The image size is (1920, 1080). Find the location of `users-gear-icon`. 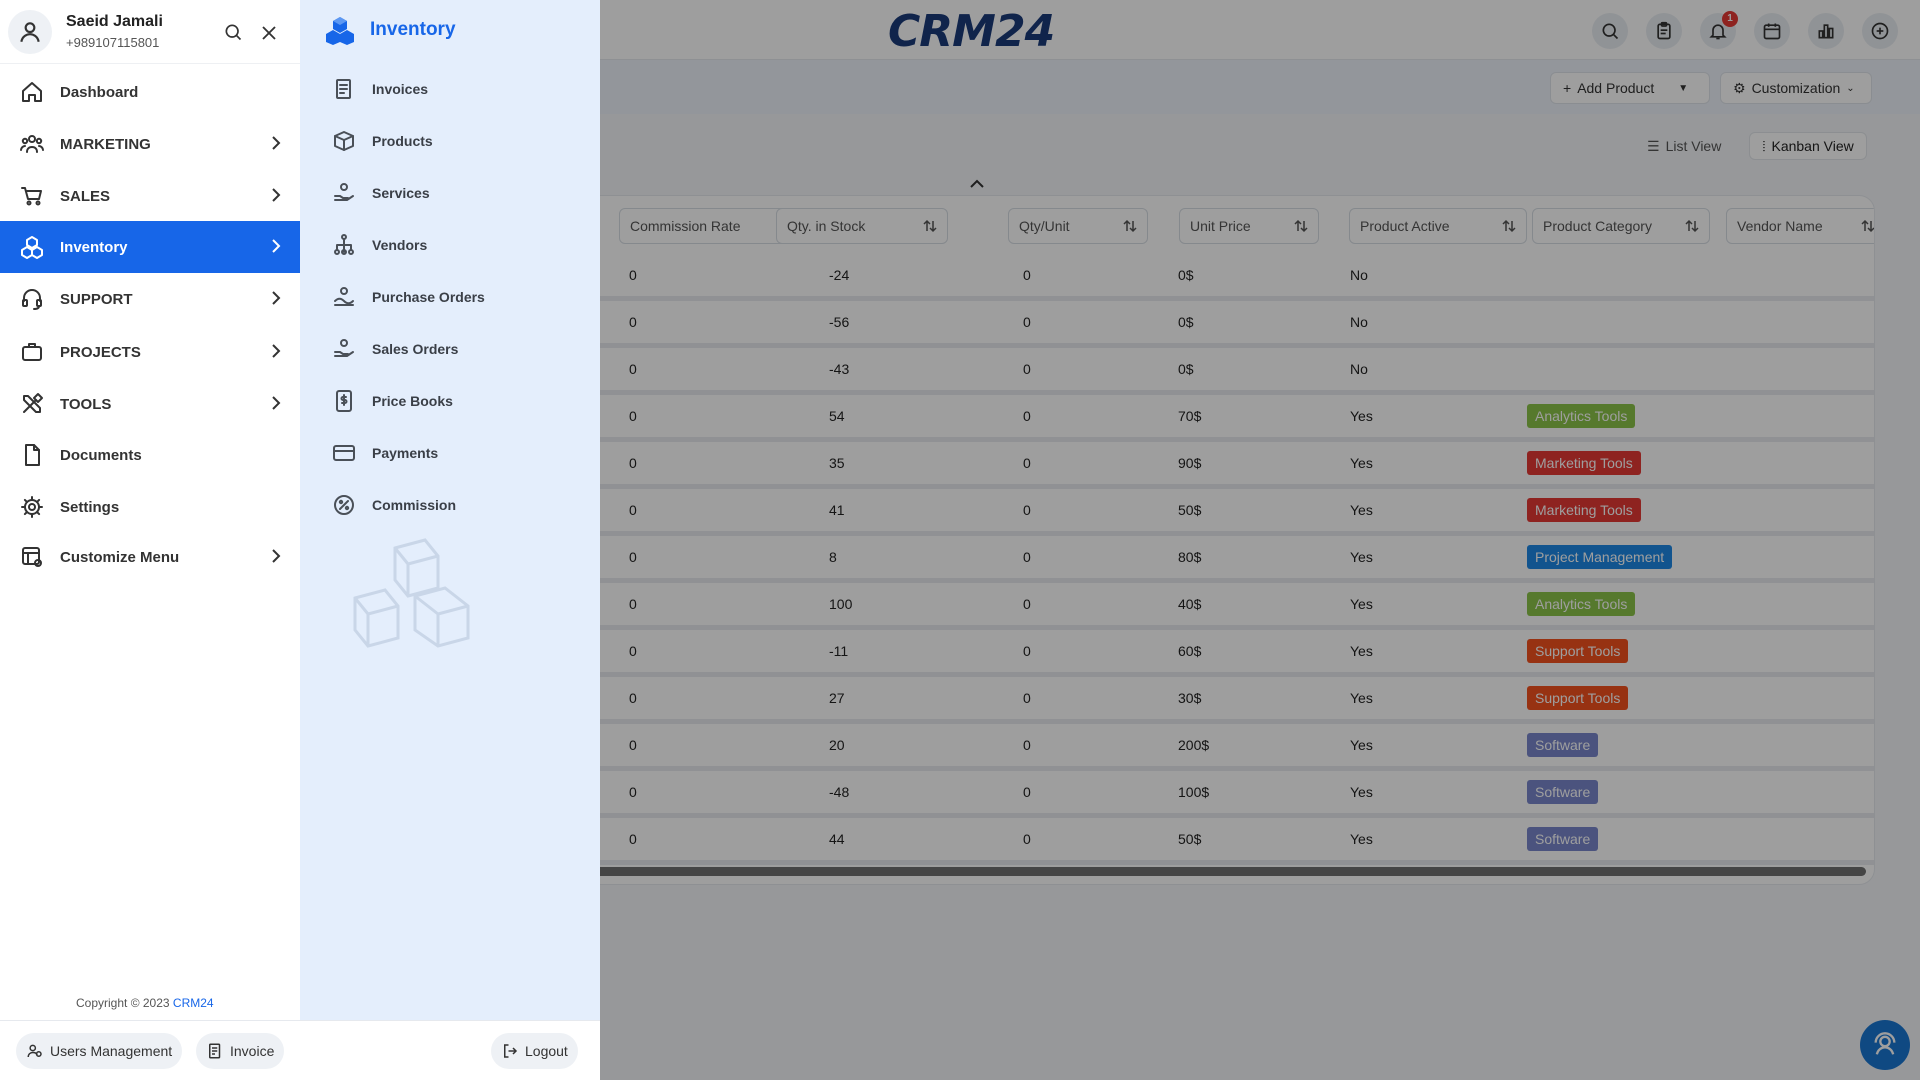

users-gear-icon is located at coordinates (34, 1051).